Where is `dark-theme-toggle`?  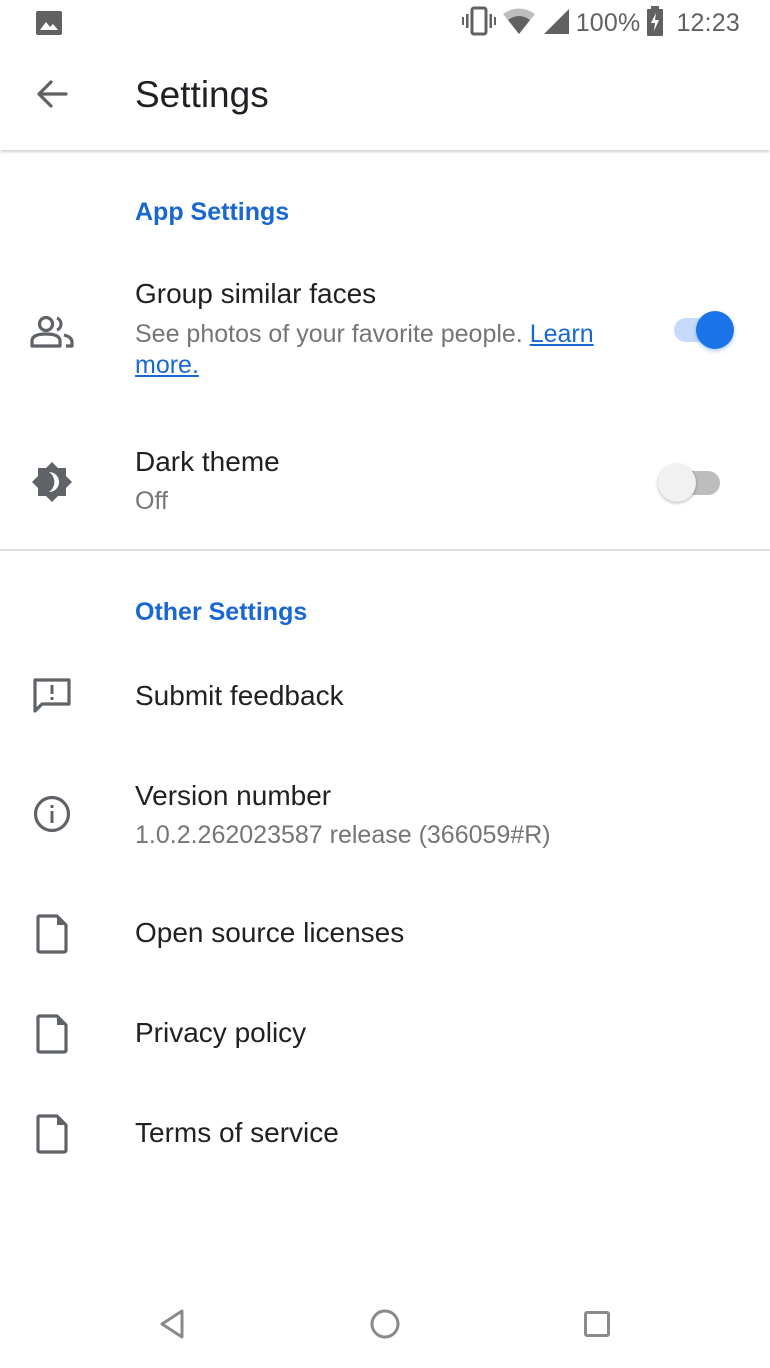 dark-theme-toggle is located at coordinates (690, 482).